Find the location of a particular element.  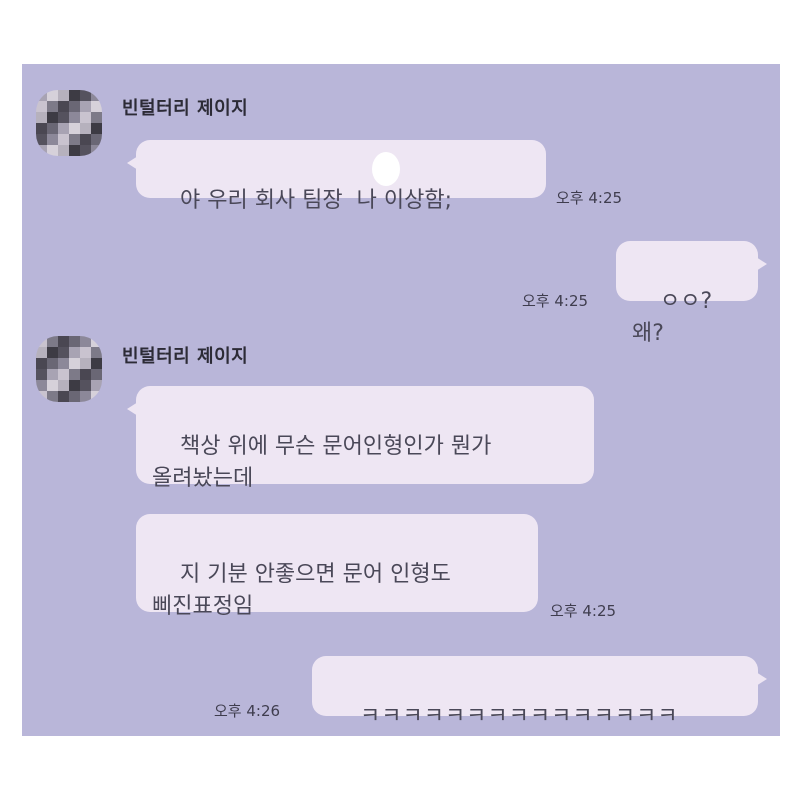

sent-message-bubble: ㅇㅇ?왜? is located at coordinates (691, 293).